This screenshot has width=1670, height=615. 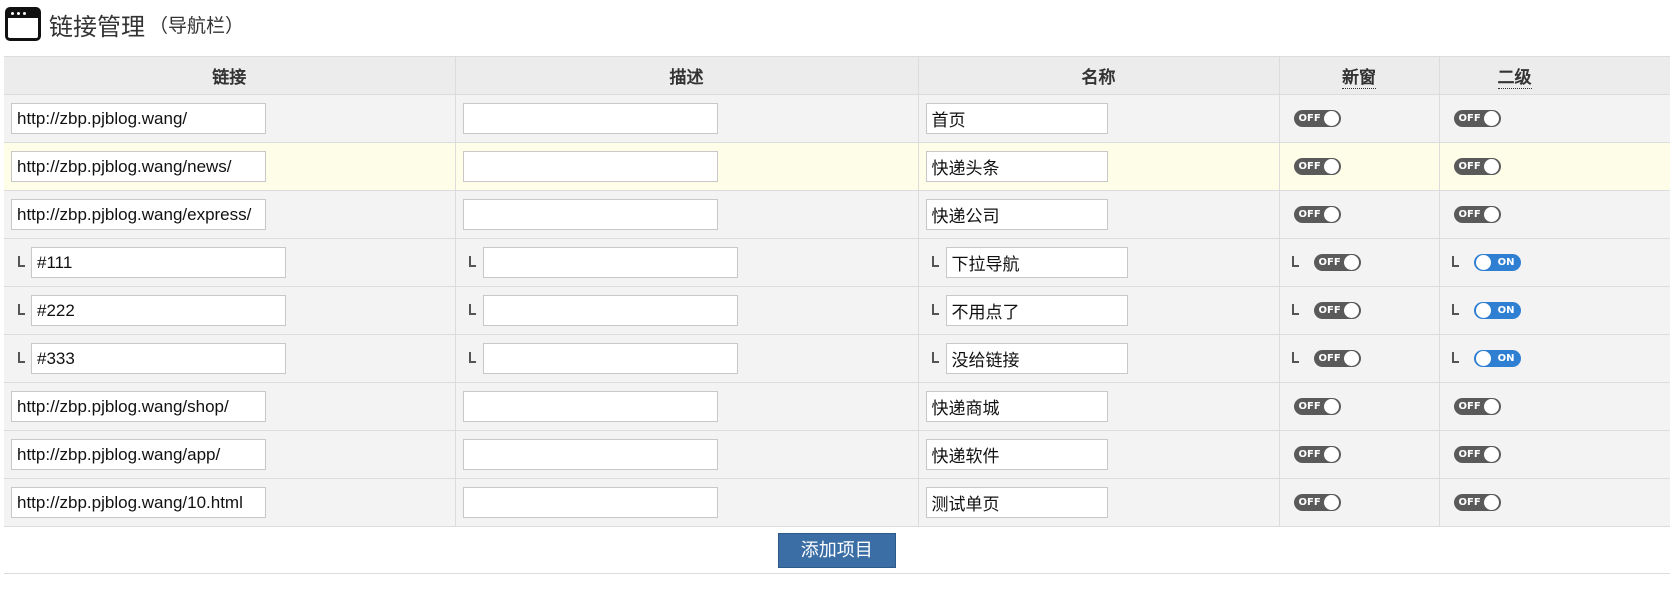 What do you see at coordinates (197, 25) in the screenshot?
I see `page-subtitle: （导航栏）` at bounding box center [197, 25].